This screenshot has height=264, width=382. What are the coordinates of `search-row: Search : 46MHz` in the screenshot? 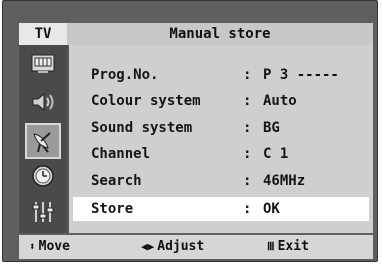 It's located at (225, 181).